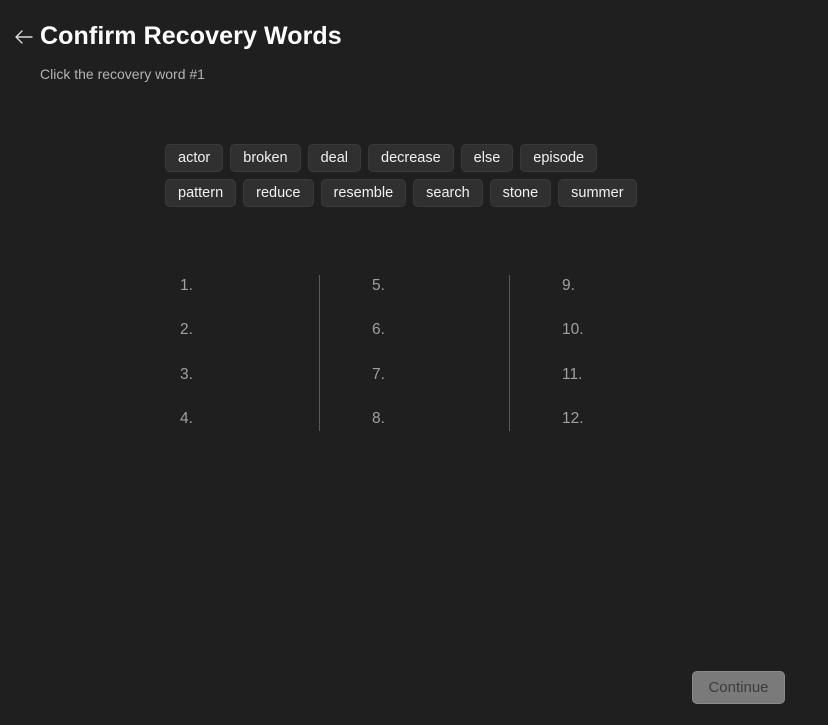  I want to click on word-chip: pattern, so click(201, 193).